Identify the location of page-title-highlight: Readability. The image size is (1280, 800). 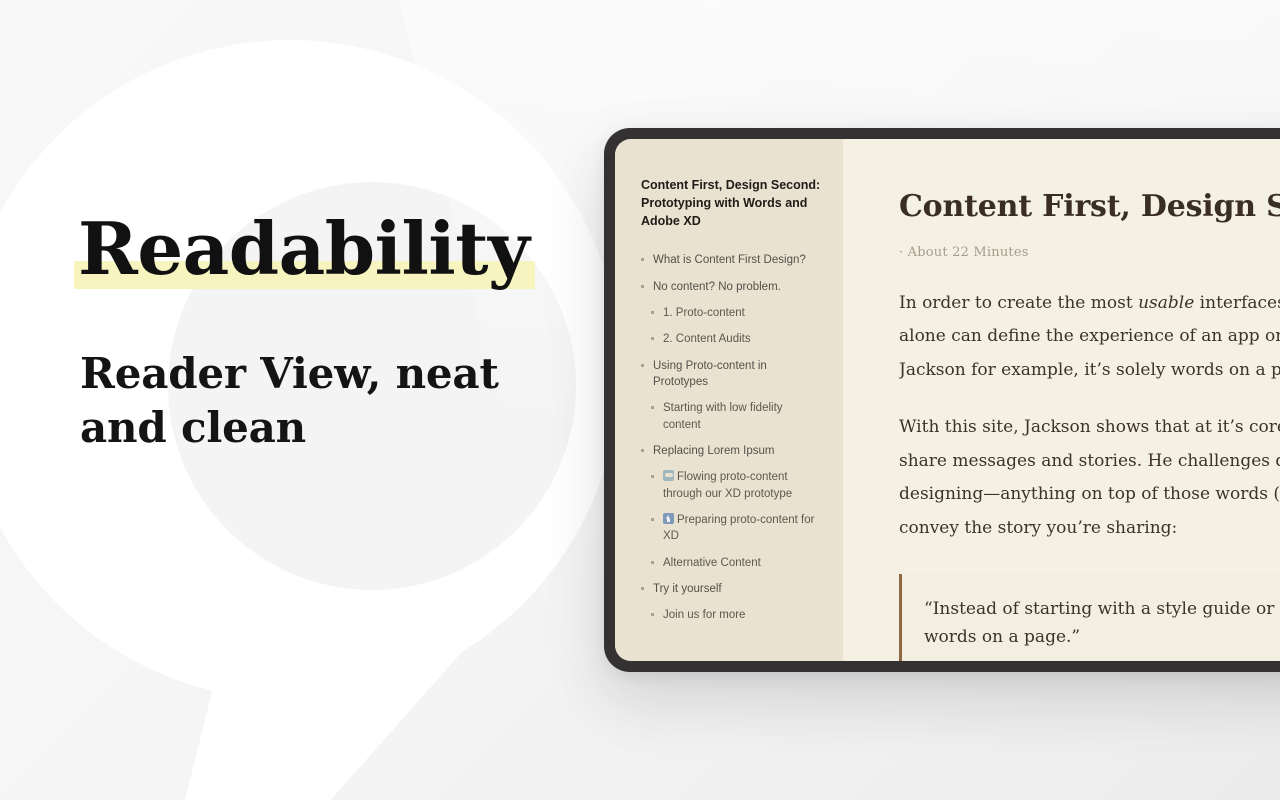
(304, 248).